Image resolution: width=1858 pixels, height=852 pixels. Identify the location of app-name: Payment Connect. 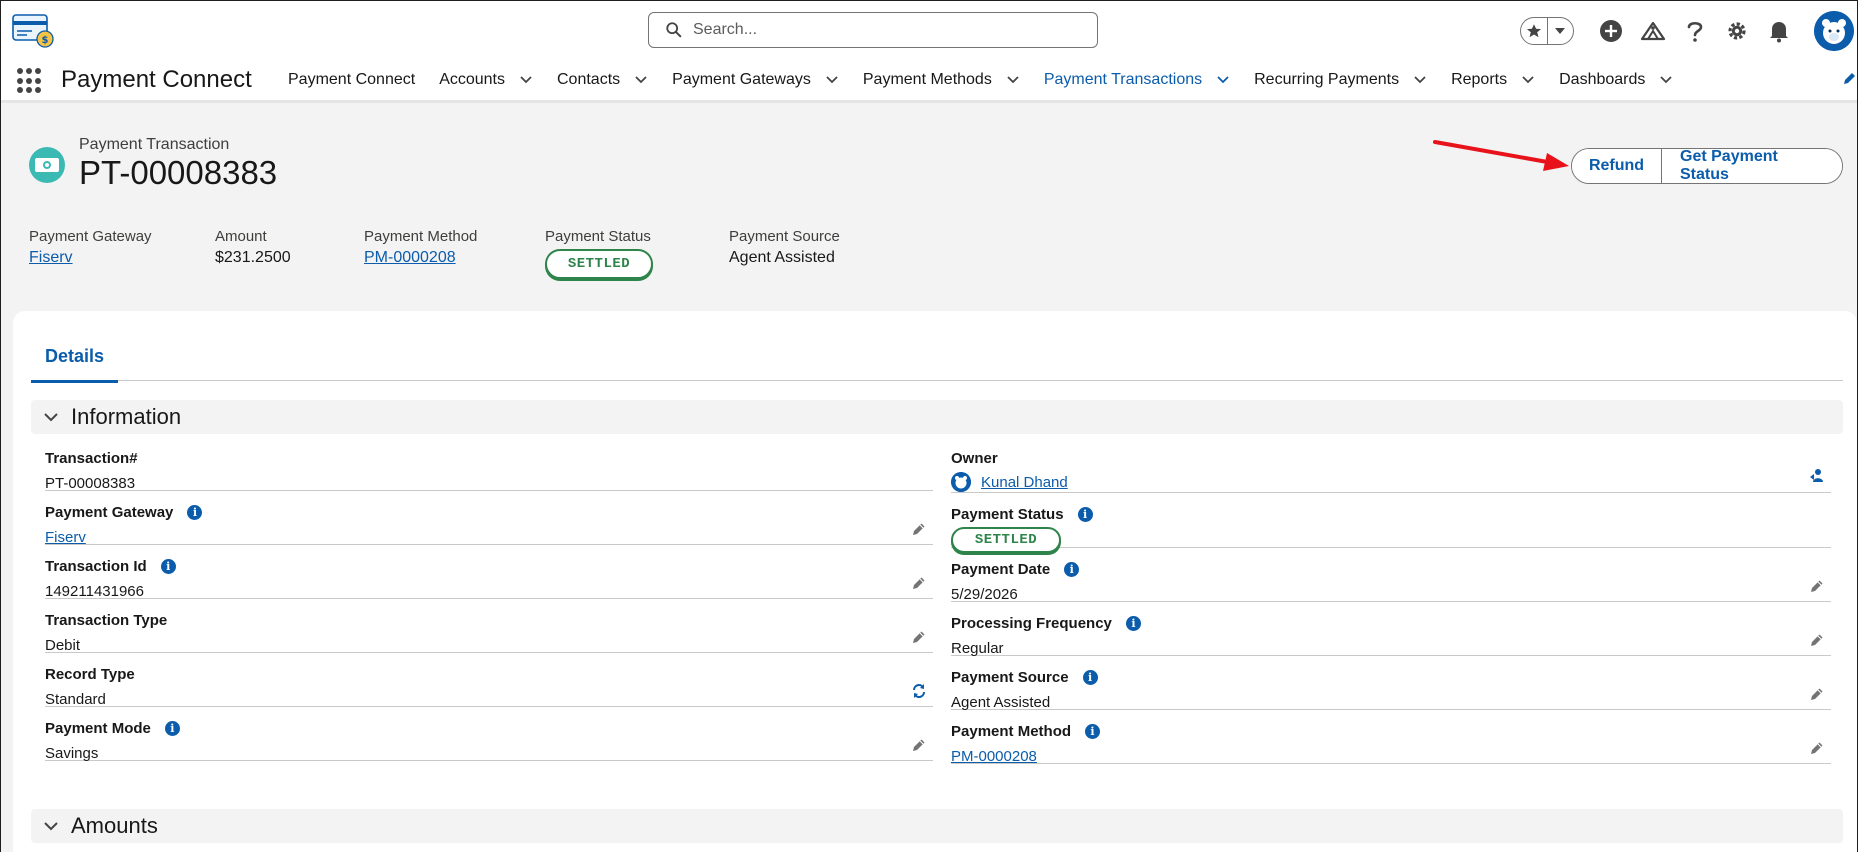
(156, 79).